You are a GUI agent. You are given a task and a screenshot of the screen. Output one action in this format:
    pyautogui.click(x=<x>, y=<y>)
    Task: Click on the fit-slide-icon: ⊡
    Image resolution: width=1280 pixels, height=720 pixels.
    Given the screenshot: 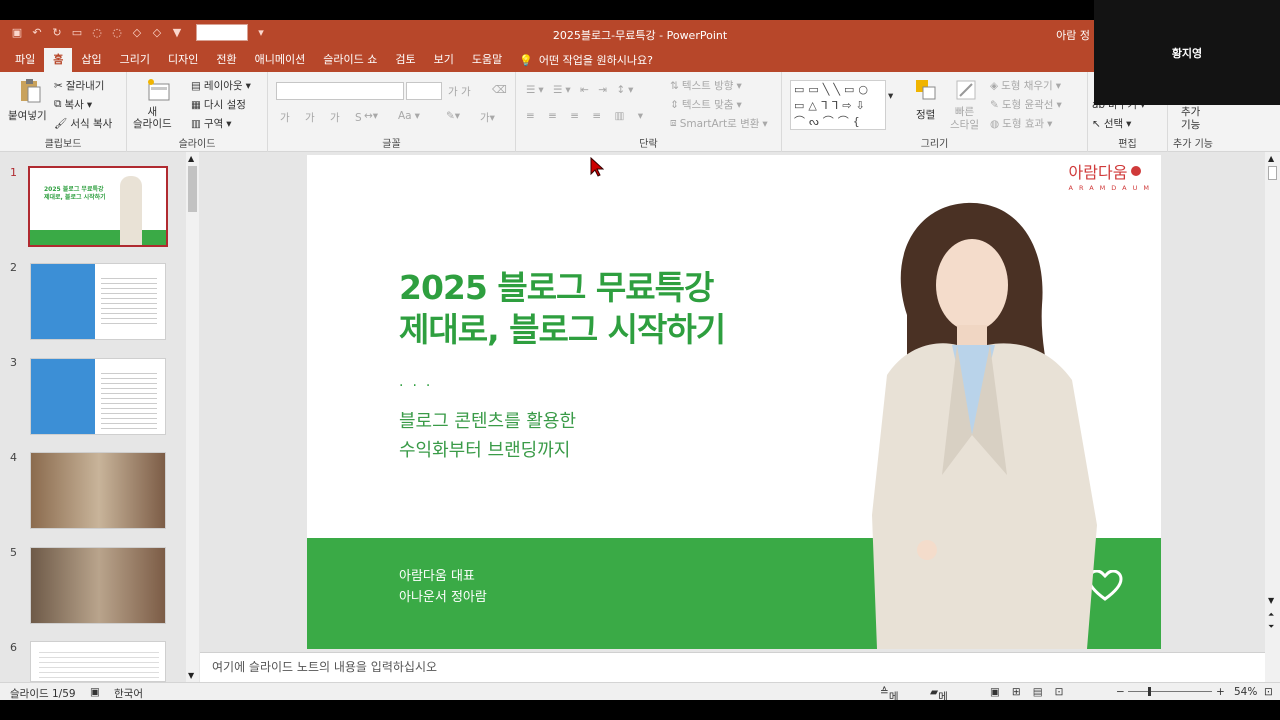 What is the action you would take?
    pyautogui.click(x=1268, y=692)
    